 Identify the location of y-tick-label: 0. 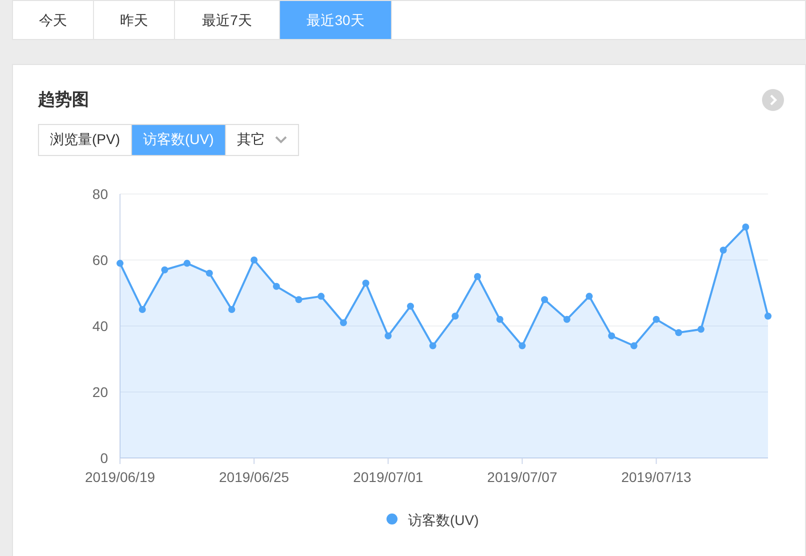
(104, 458).